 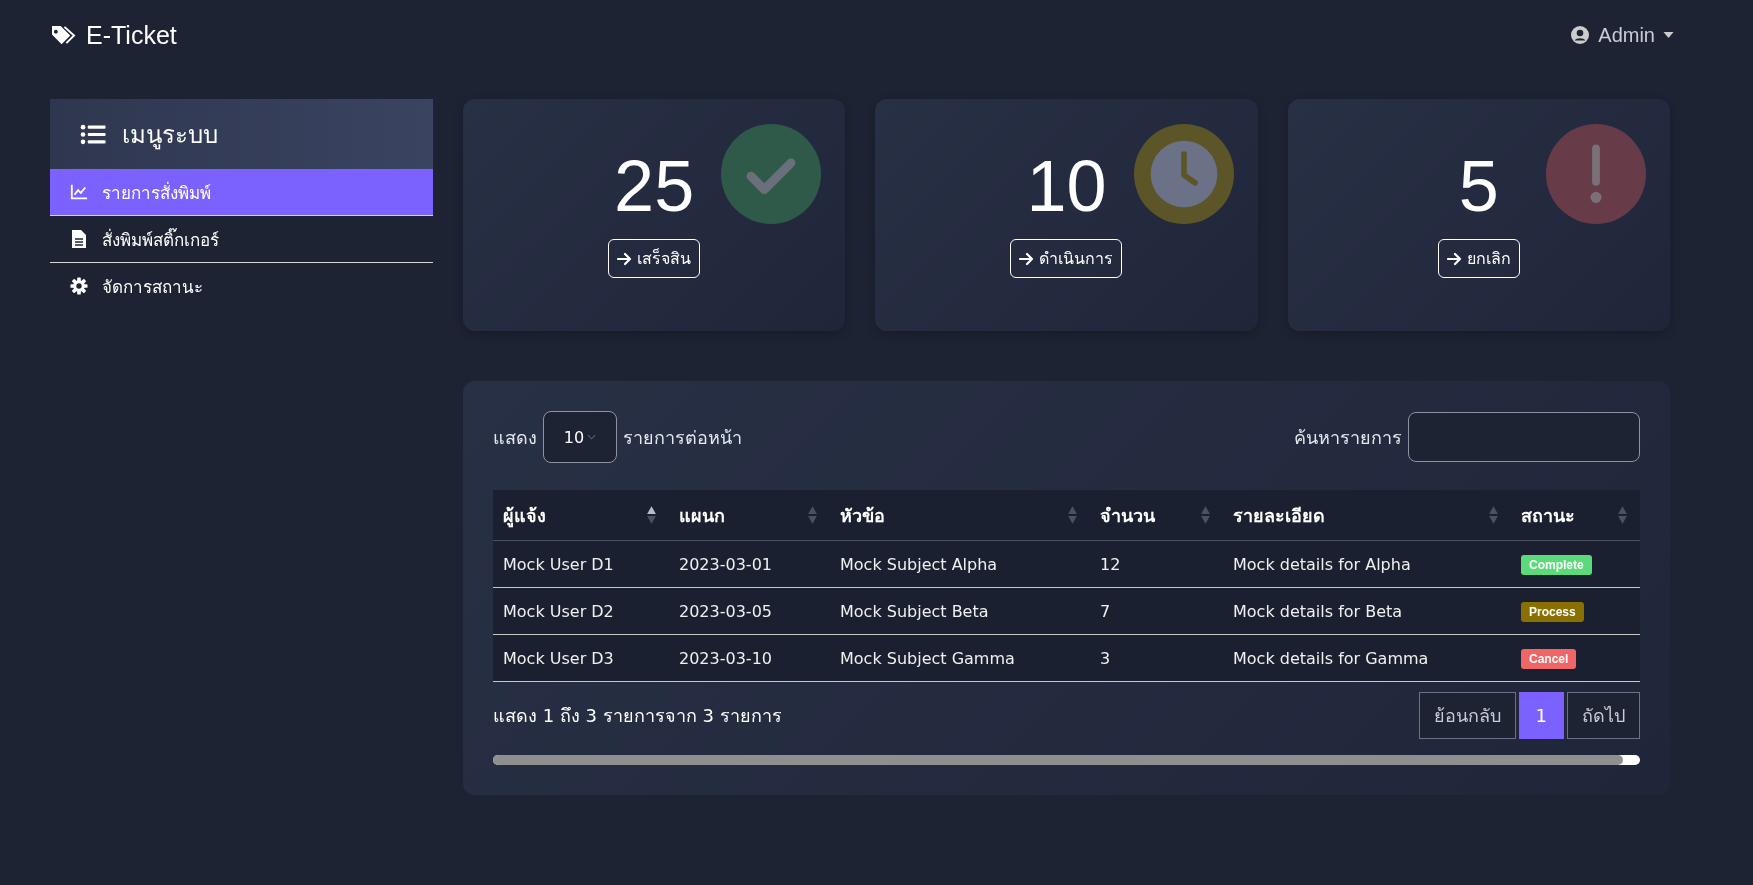 I want to click on table-cell: 12, so click(x=1156, y=564).